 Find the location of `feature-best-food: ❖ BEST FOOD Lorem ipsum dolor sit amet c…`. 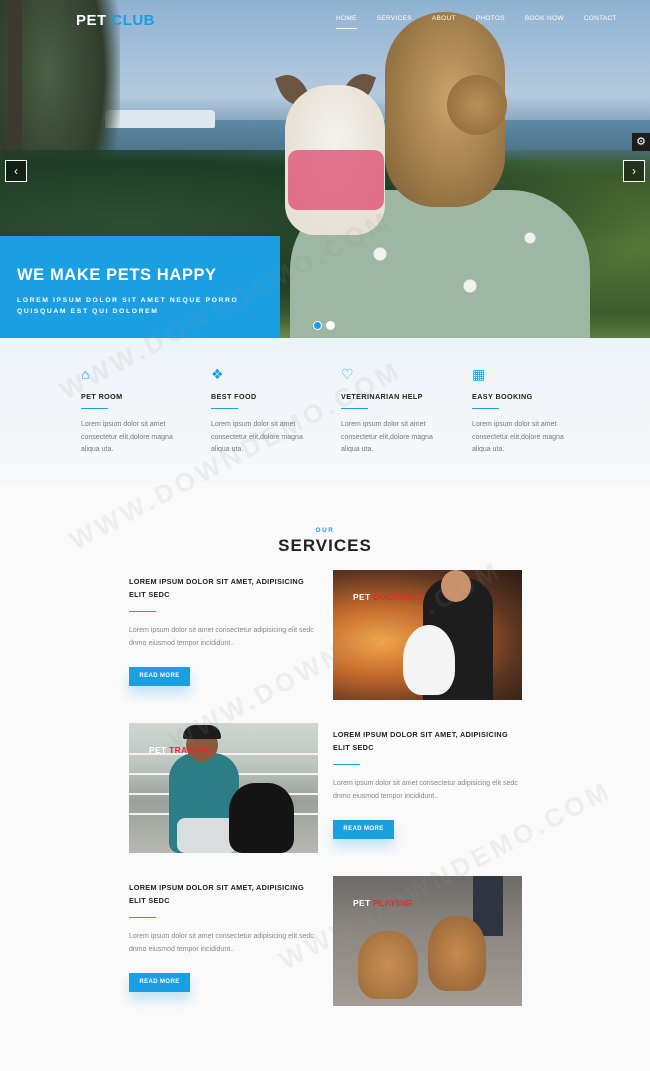

feature-best-food: ❖ BEST FOOD Lorem ipsum dolor sit amet c… is located at coordinates (266, 411).